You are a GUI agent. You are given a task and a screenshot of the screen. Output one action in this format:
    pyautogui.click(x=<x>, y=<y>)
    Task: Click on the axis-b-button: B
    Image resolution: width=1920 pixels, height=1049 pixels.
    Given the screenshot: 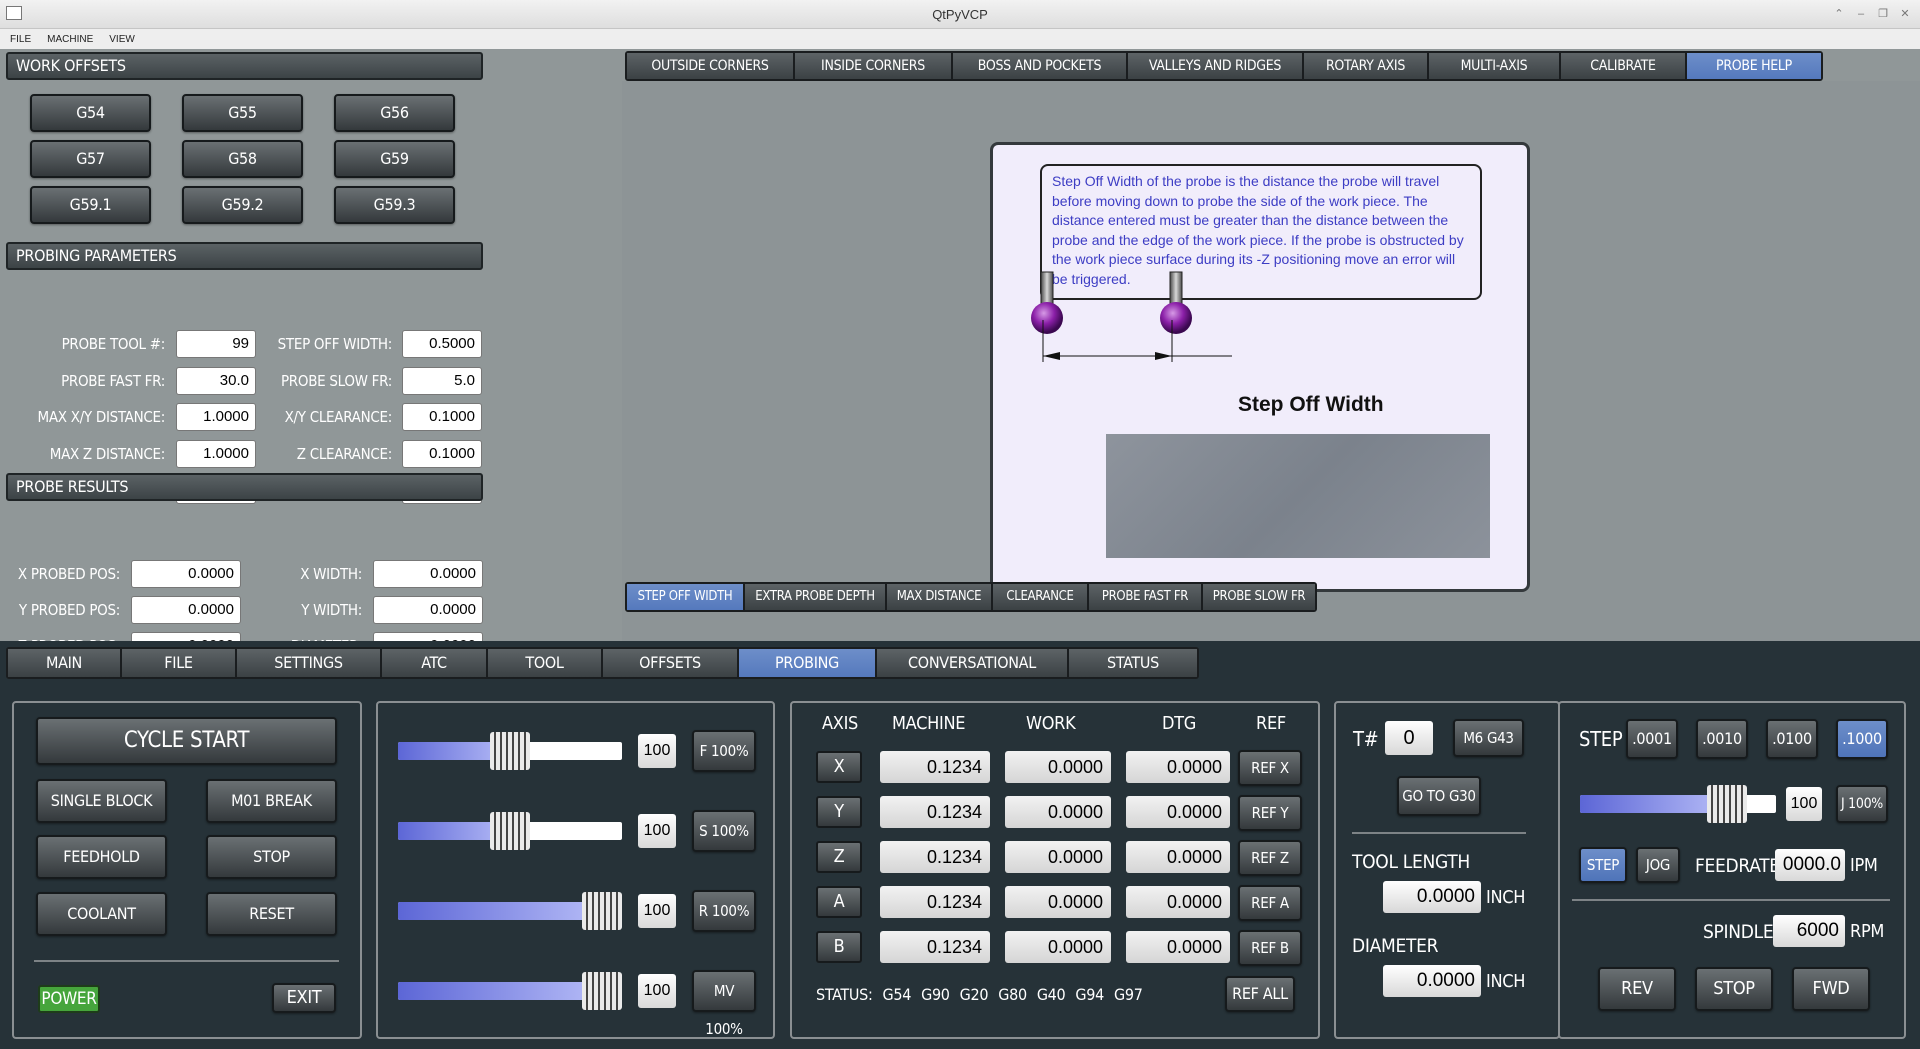 What is the action you would take?
    pyautogui.click(x=839, y=947)
    